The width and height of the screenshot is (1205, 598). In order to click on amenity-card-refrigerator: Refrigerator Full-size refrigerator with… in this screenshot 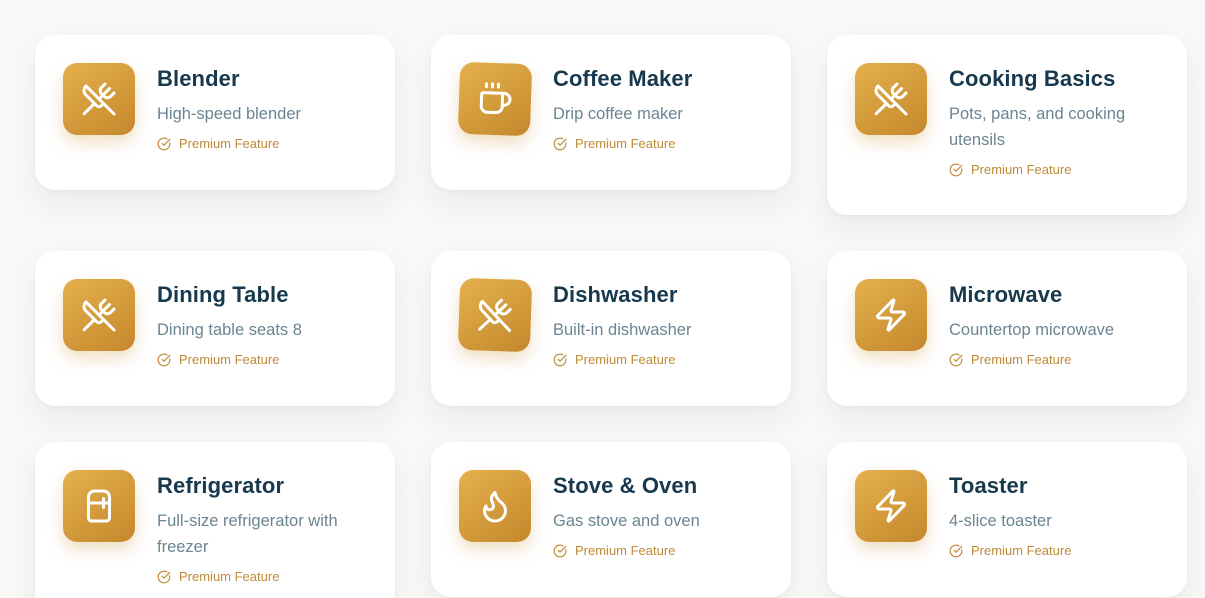, I will do `click(215, 520)`.